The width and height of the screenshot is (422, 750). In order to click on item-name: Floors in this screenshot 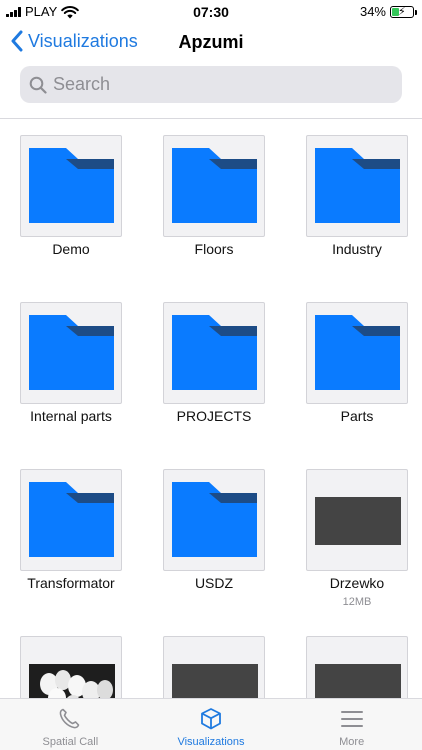, I will do `click(214, 249)`.